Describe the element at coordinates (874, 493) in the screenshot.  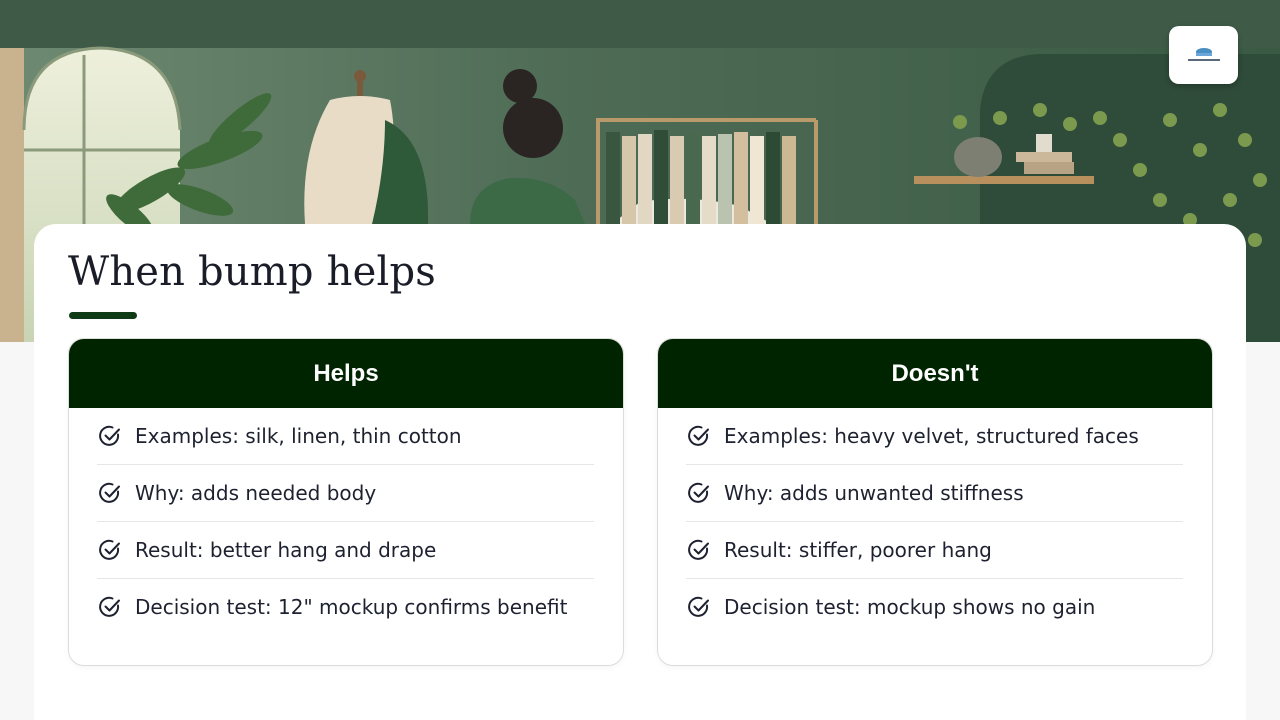
I see `list-item-text: Why: adds unwanted stiffness` at that location.